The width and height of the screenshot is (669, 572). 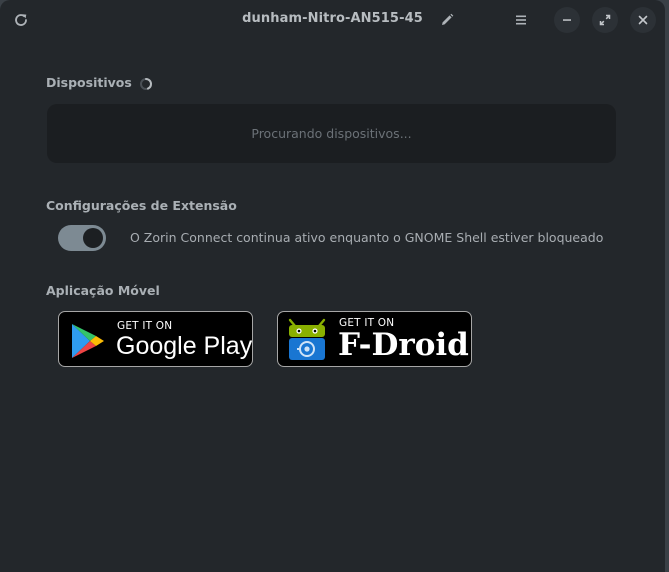 What do you see at coordinates (145, 326) in the screenshot?
I see `google-play-small-text: GET IT ON` at bounding box center [145, 326].